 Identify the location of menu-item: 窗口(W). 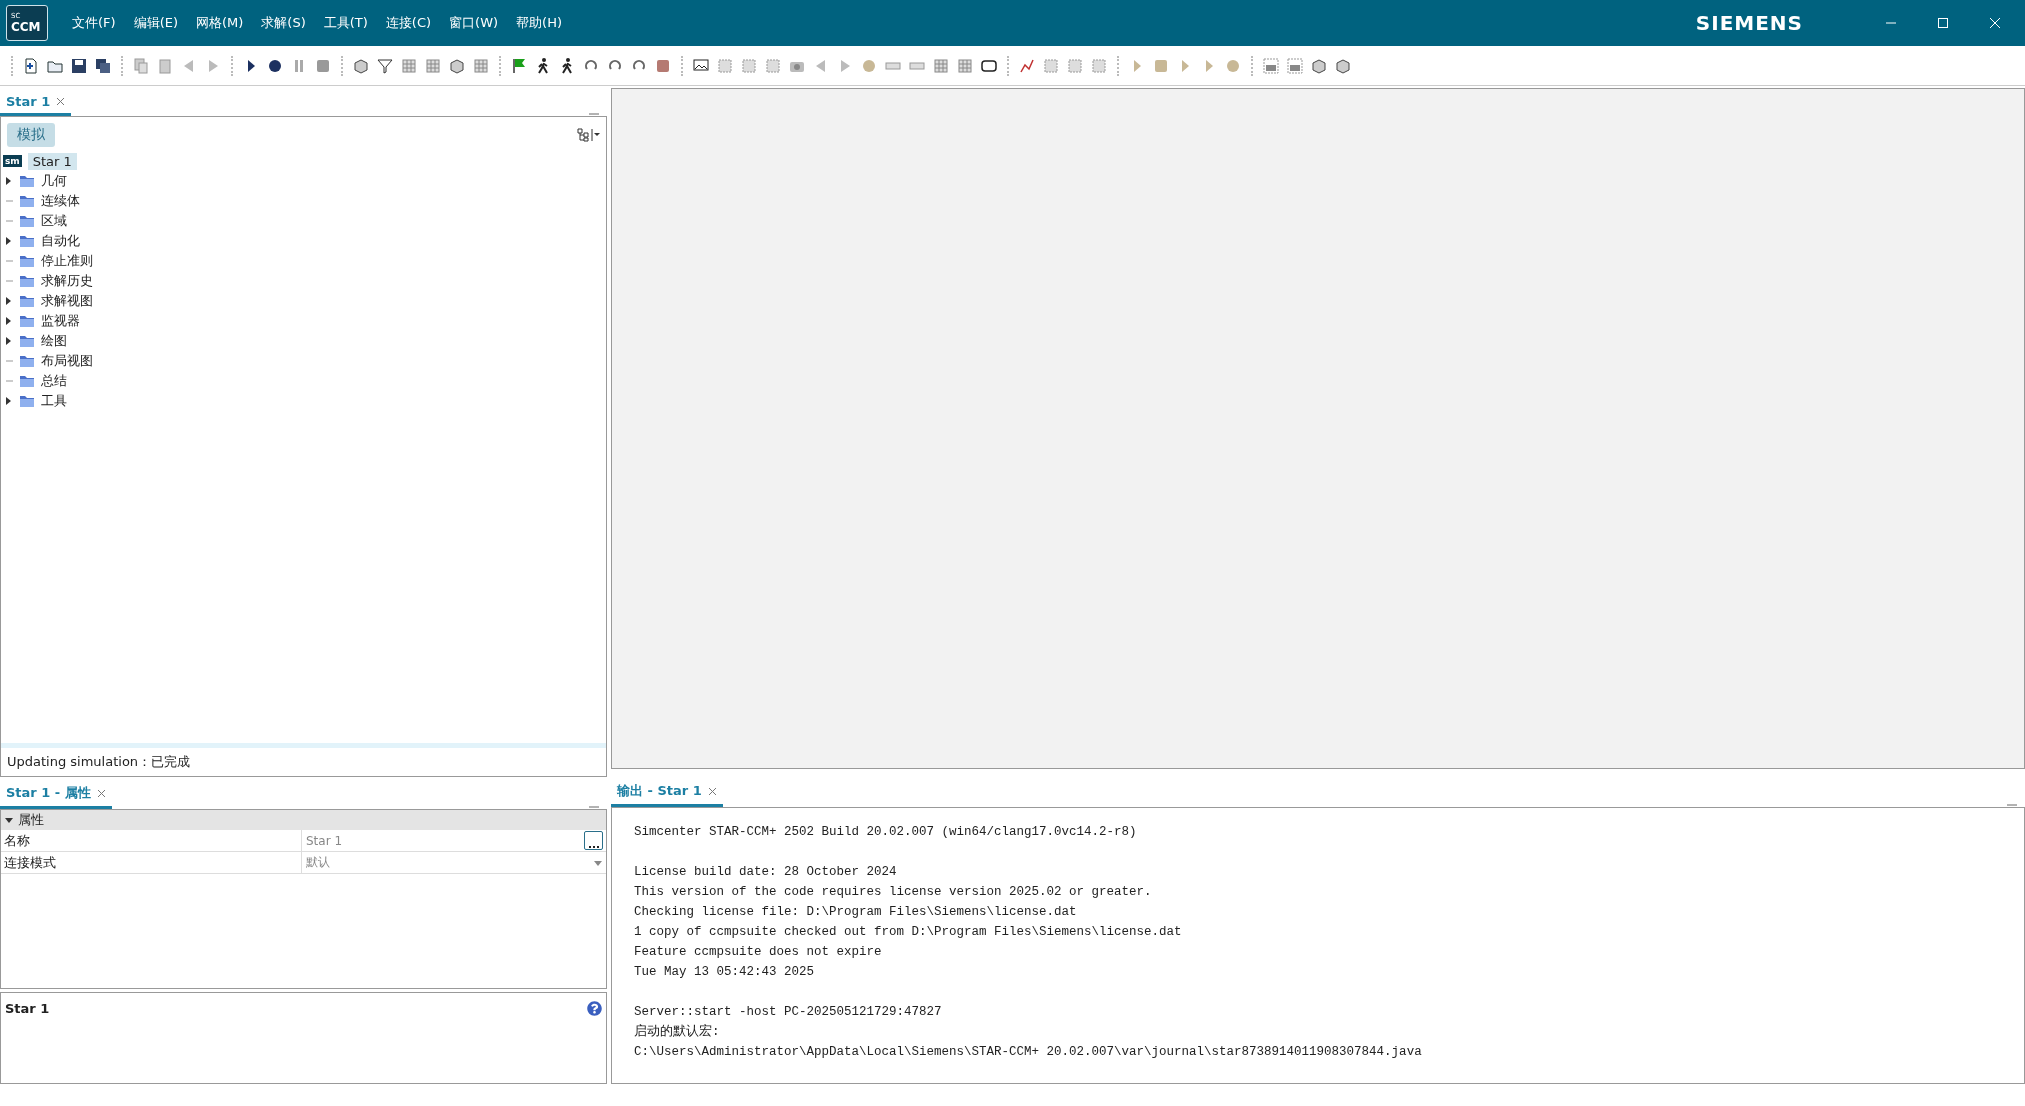
(474, 23).